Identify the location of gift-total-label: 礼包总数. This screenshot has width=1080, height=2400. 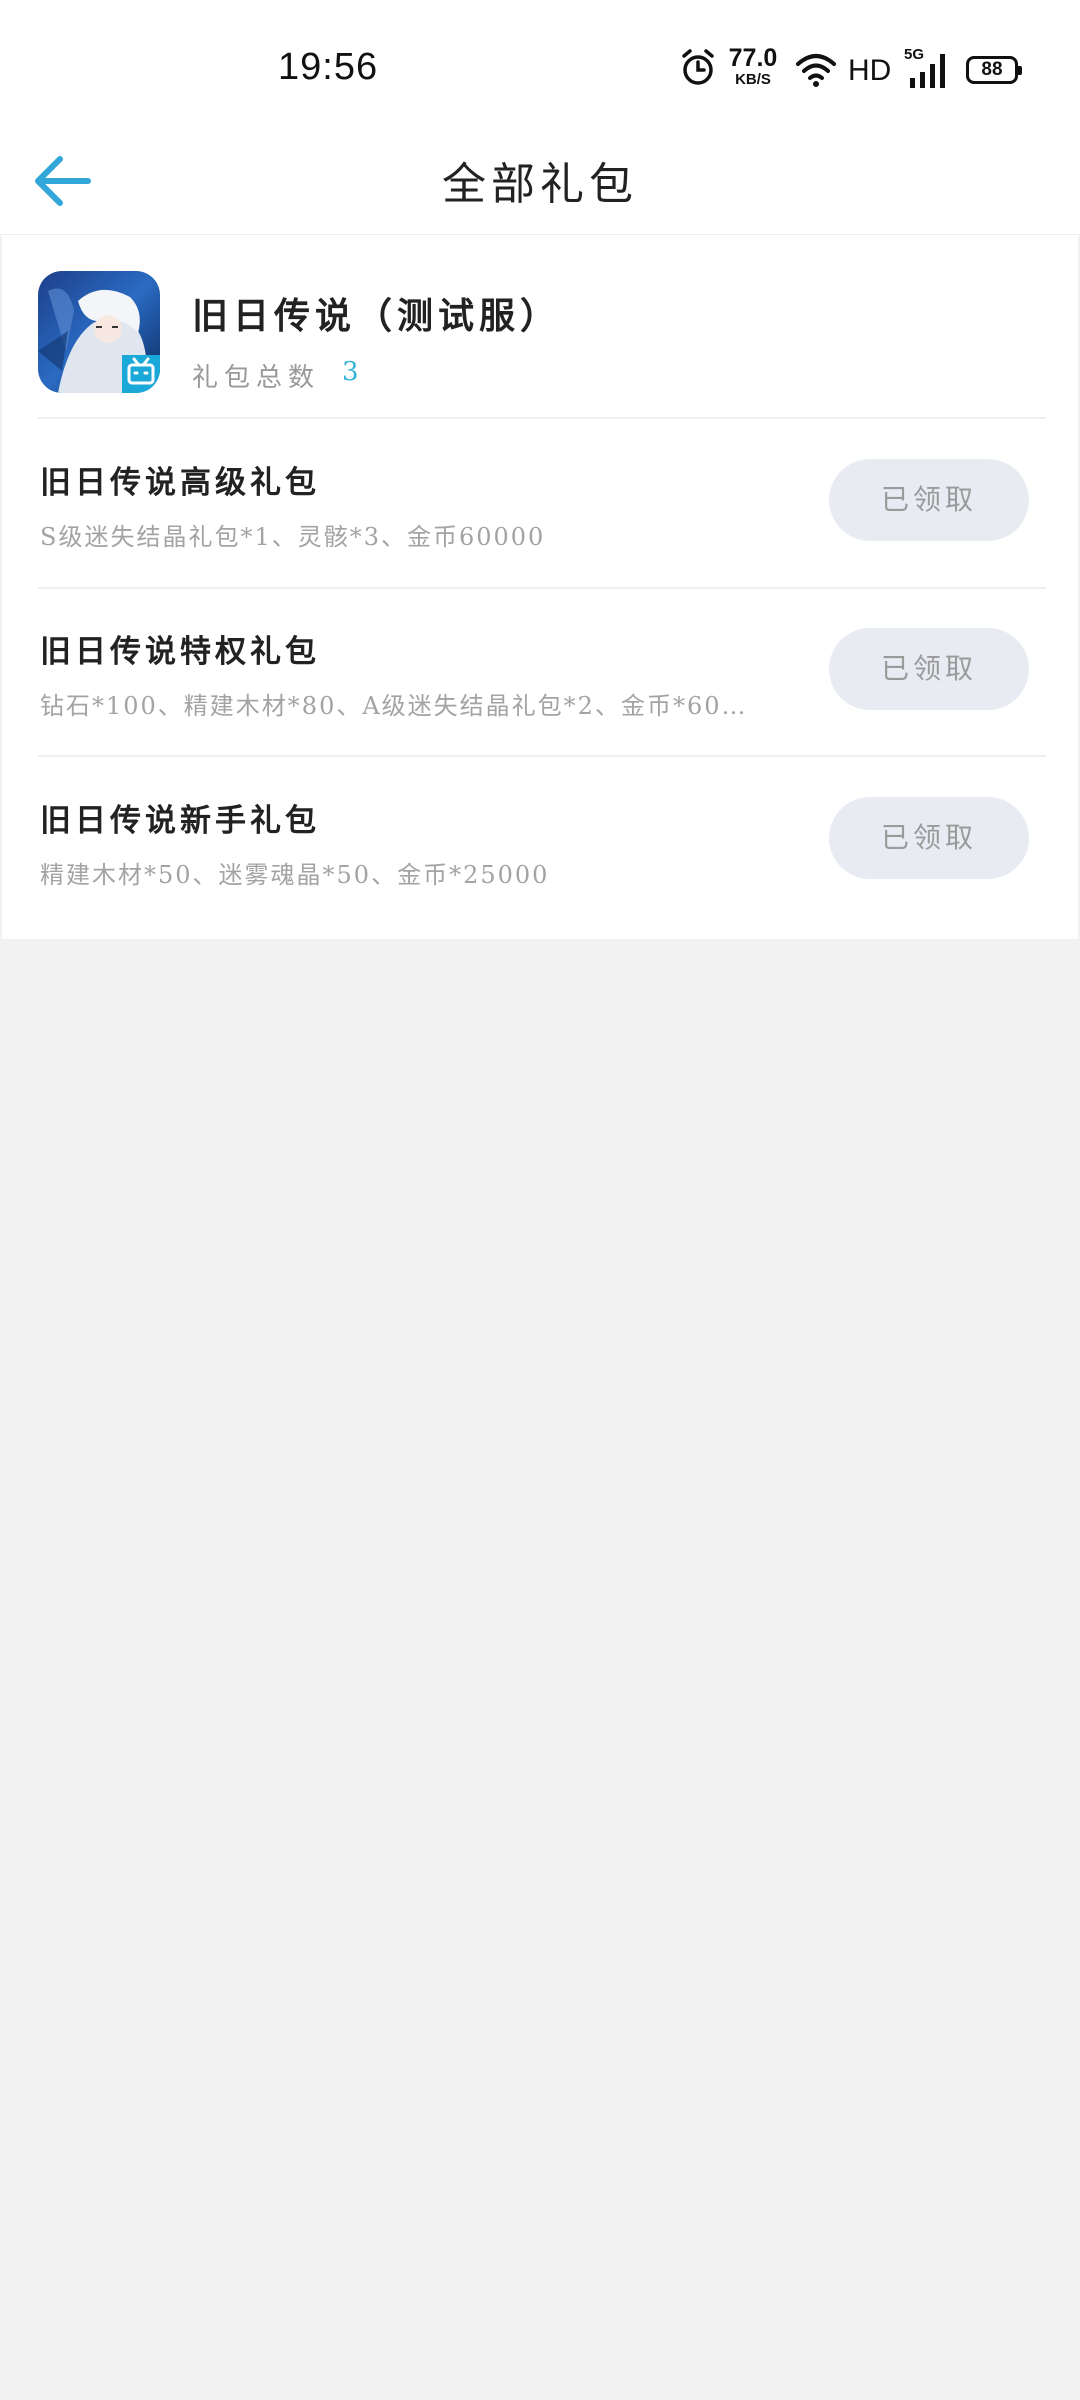
(256, 378).